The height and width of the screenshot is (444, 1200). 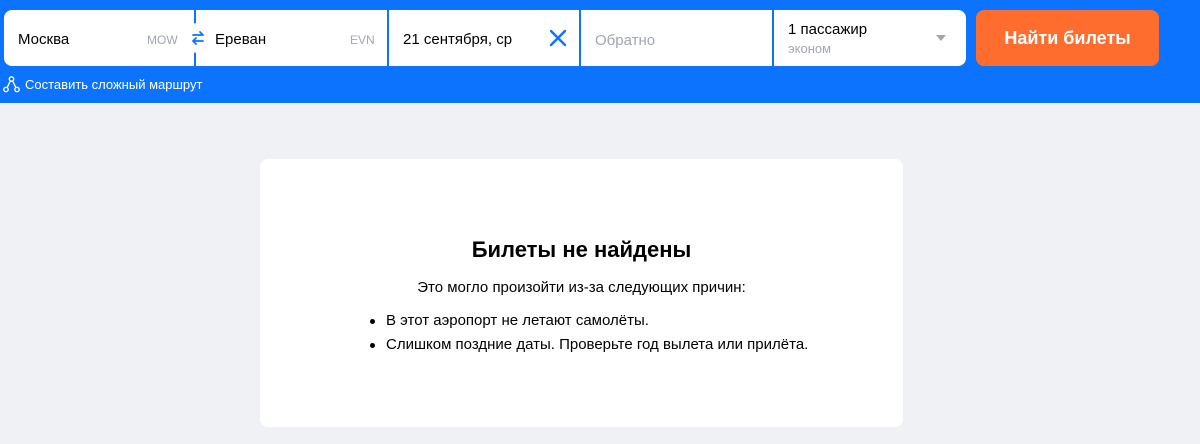 I want to click on chevron-down-icon, so click(x=941, y=38).